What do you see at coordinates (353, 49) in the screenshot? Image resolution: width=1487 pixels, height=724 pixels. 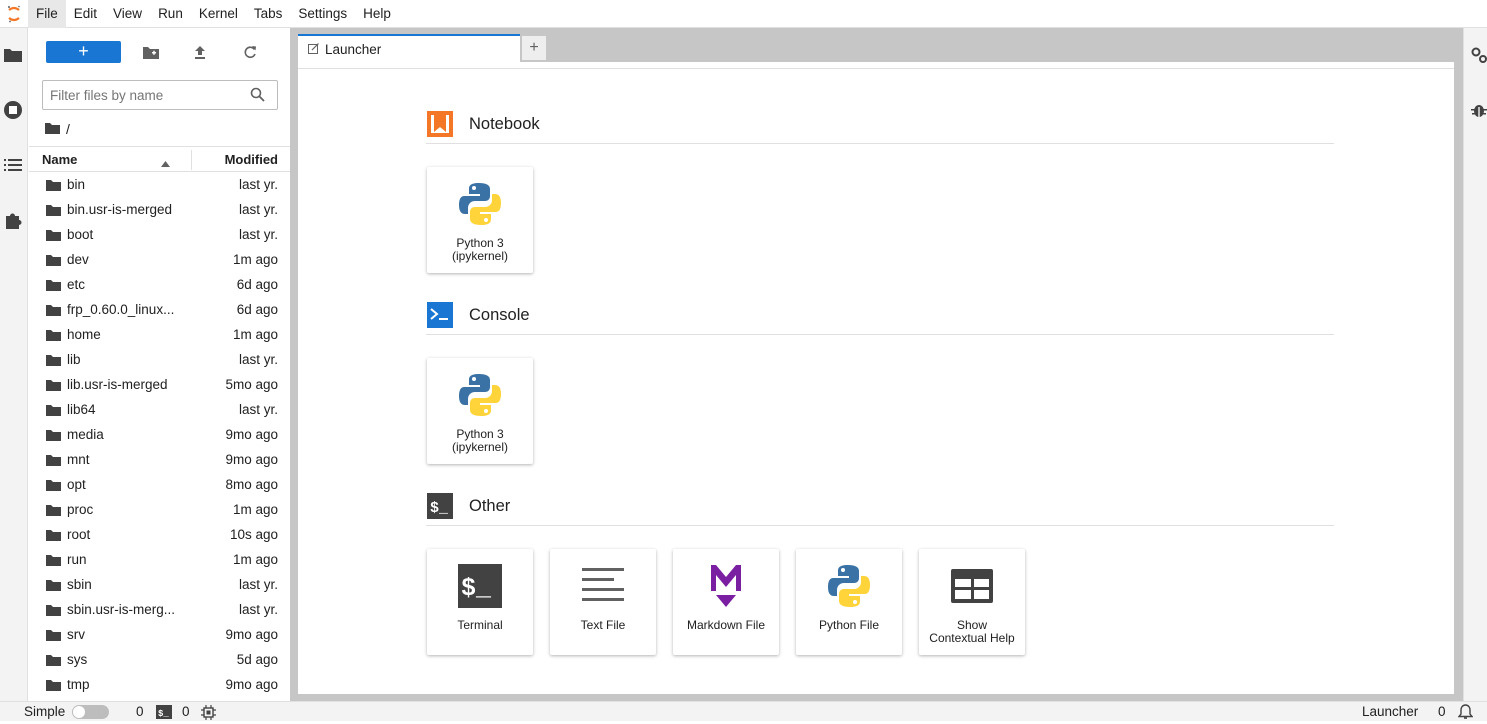 I see `tab-label: Launcher` at bounding box center [353, 49].